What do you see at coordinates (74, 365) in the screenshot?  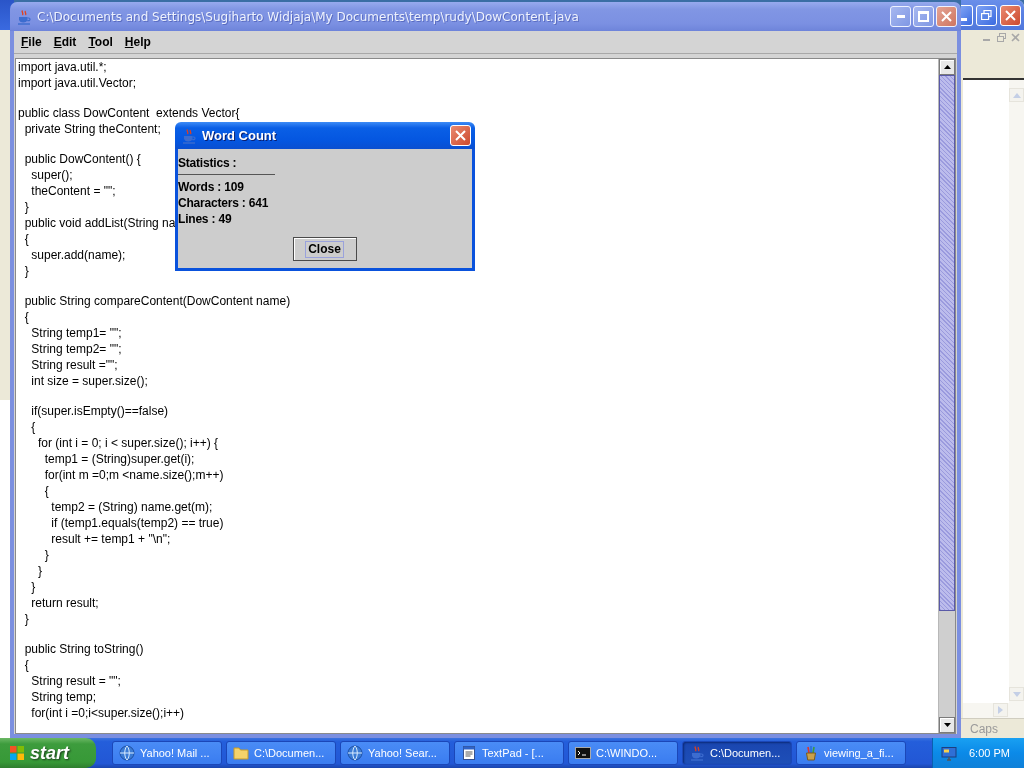 I see `code-line: String result ="";` at bounding box center [74, 365].